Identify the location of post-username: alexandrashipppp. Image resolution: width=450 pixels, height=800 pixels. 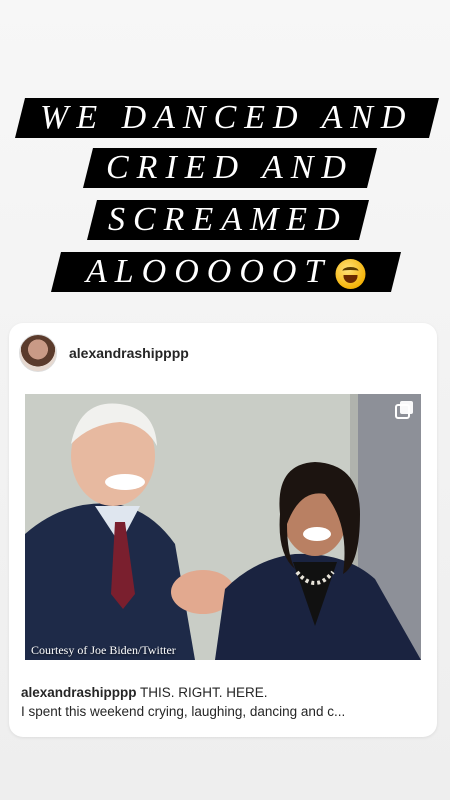
(129, 353).